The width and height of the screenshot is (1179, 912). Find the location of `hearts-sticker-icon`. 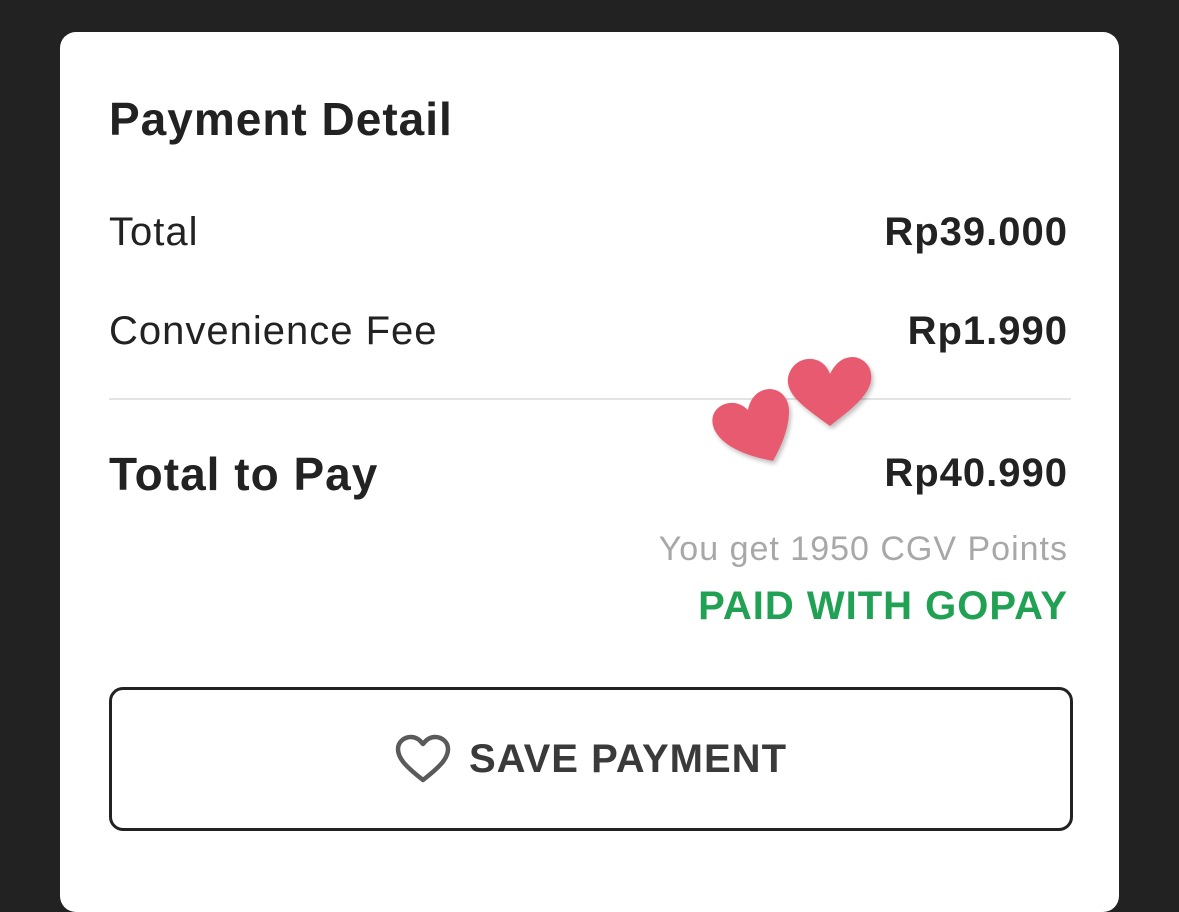

hearts-sticker-icon is located at coordinates (792, 409).